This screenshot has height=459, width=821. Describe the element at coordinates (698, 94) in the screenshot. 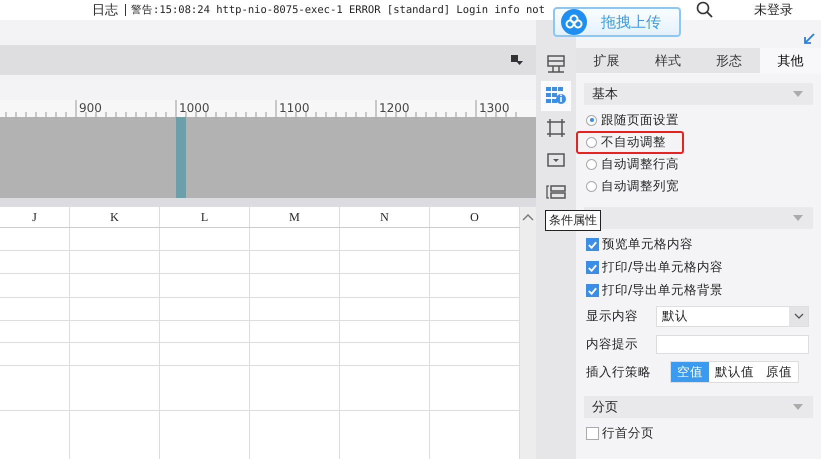

I see `section-header: 基本` at that location.